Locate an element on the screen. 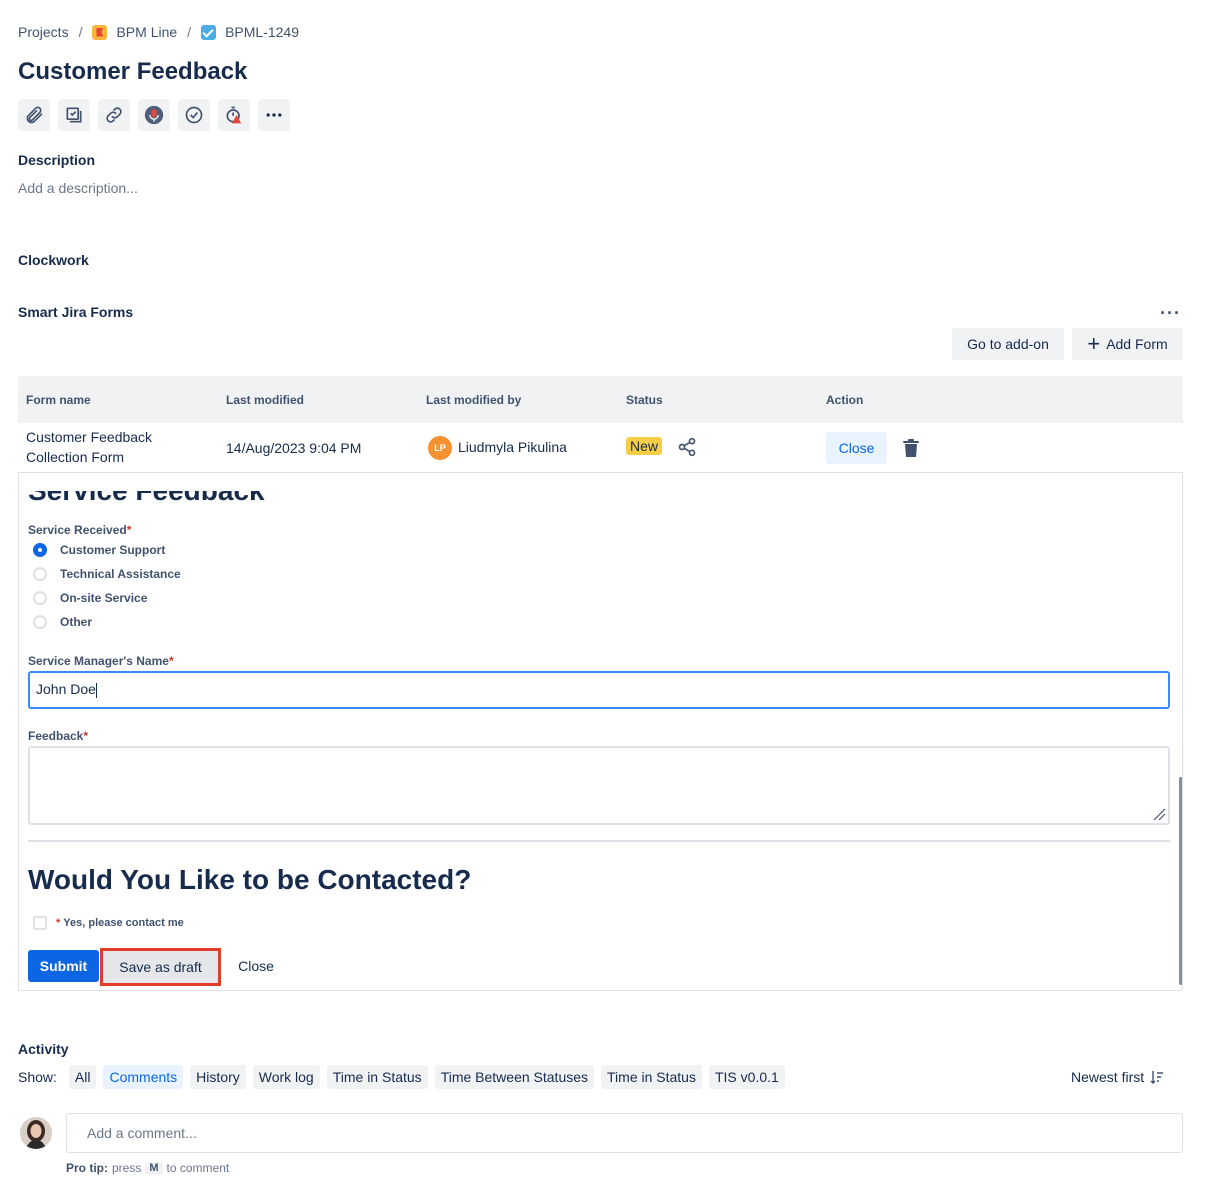  trash-icon is located at coordinates (911, 448).